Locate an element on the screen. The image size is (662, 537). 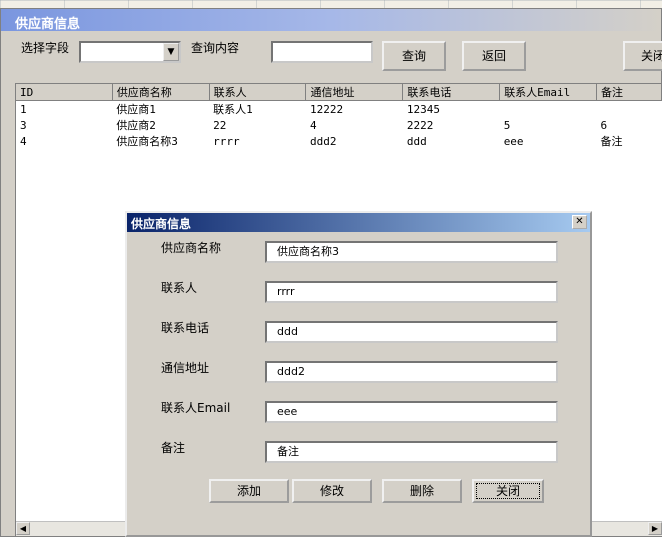
window-title: 供应商信息 is located at coordinates (48, 24).